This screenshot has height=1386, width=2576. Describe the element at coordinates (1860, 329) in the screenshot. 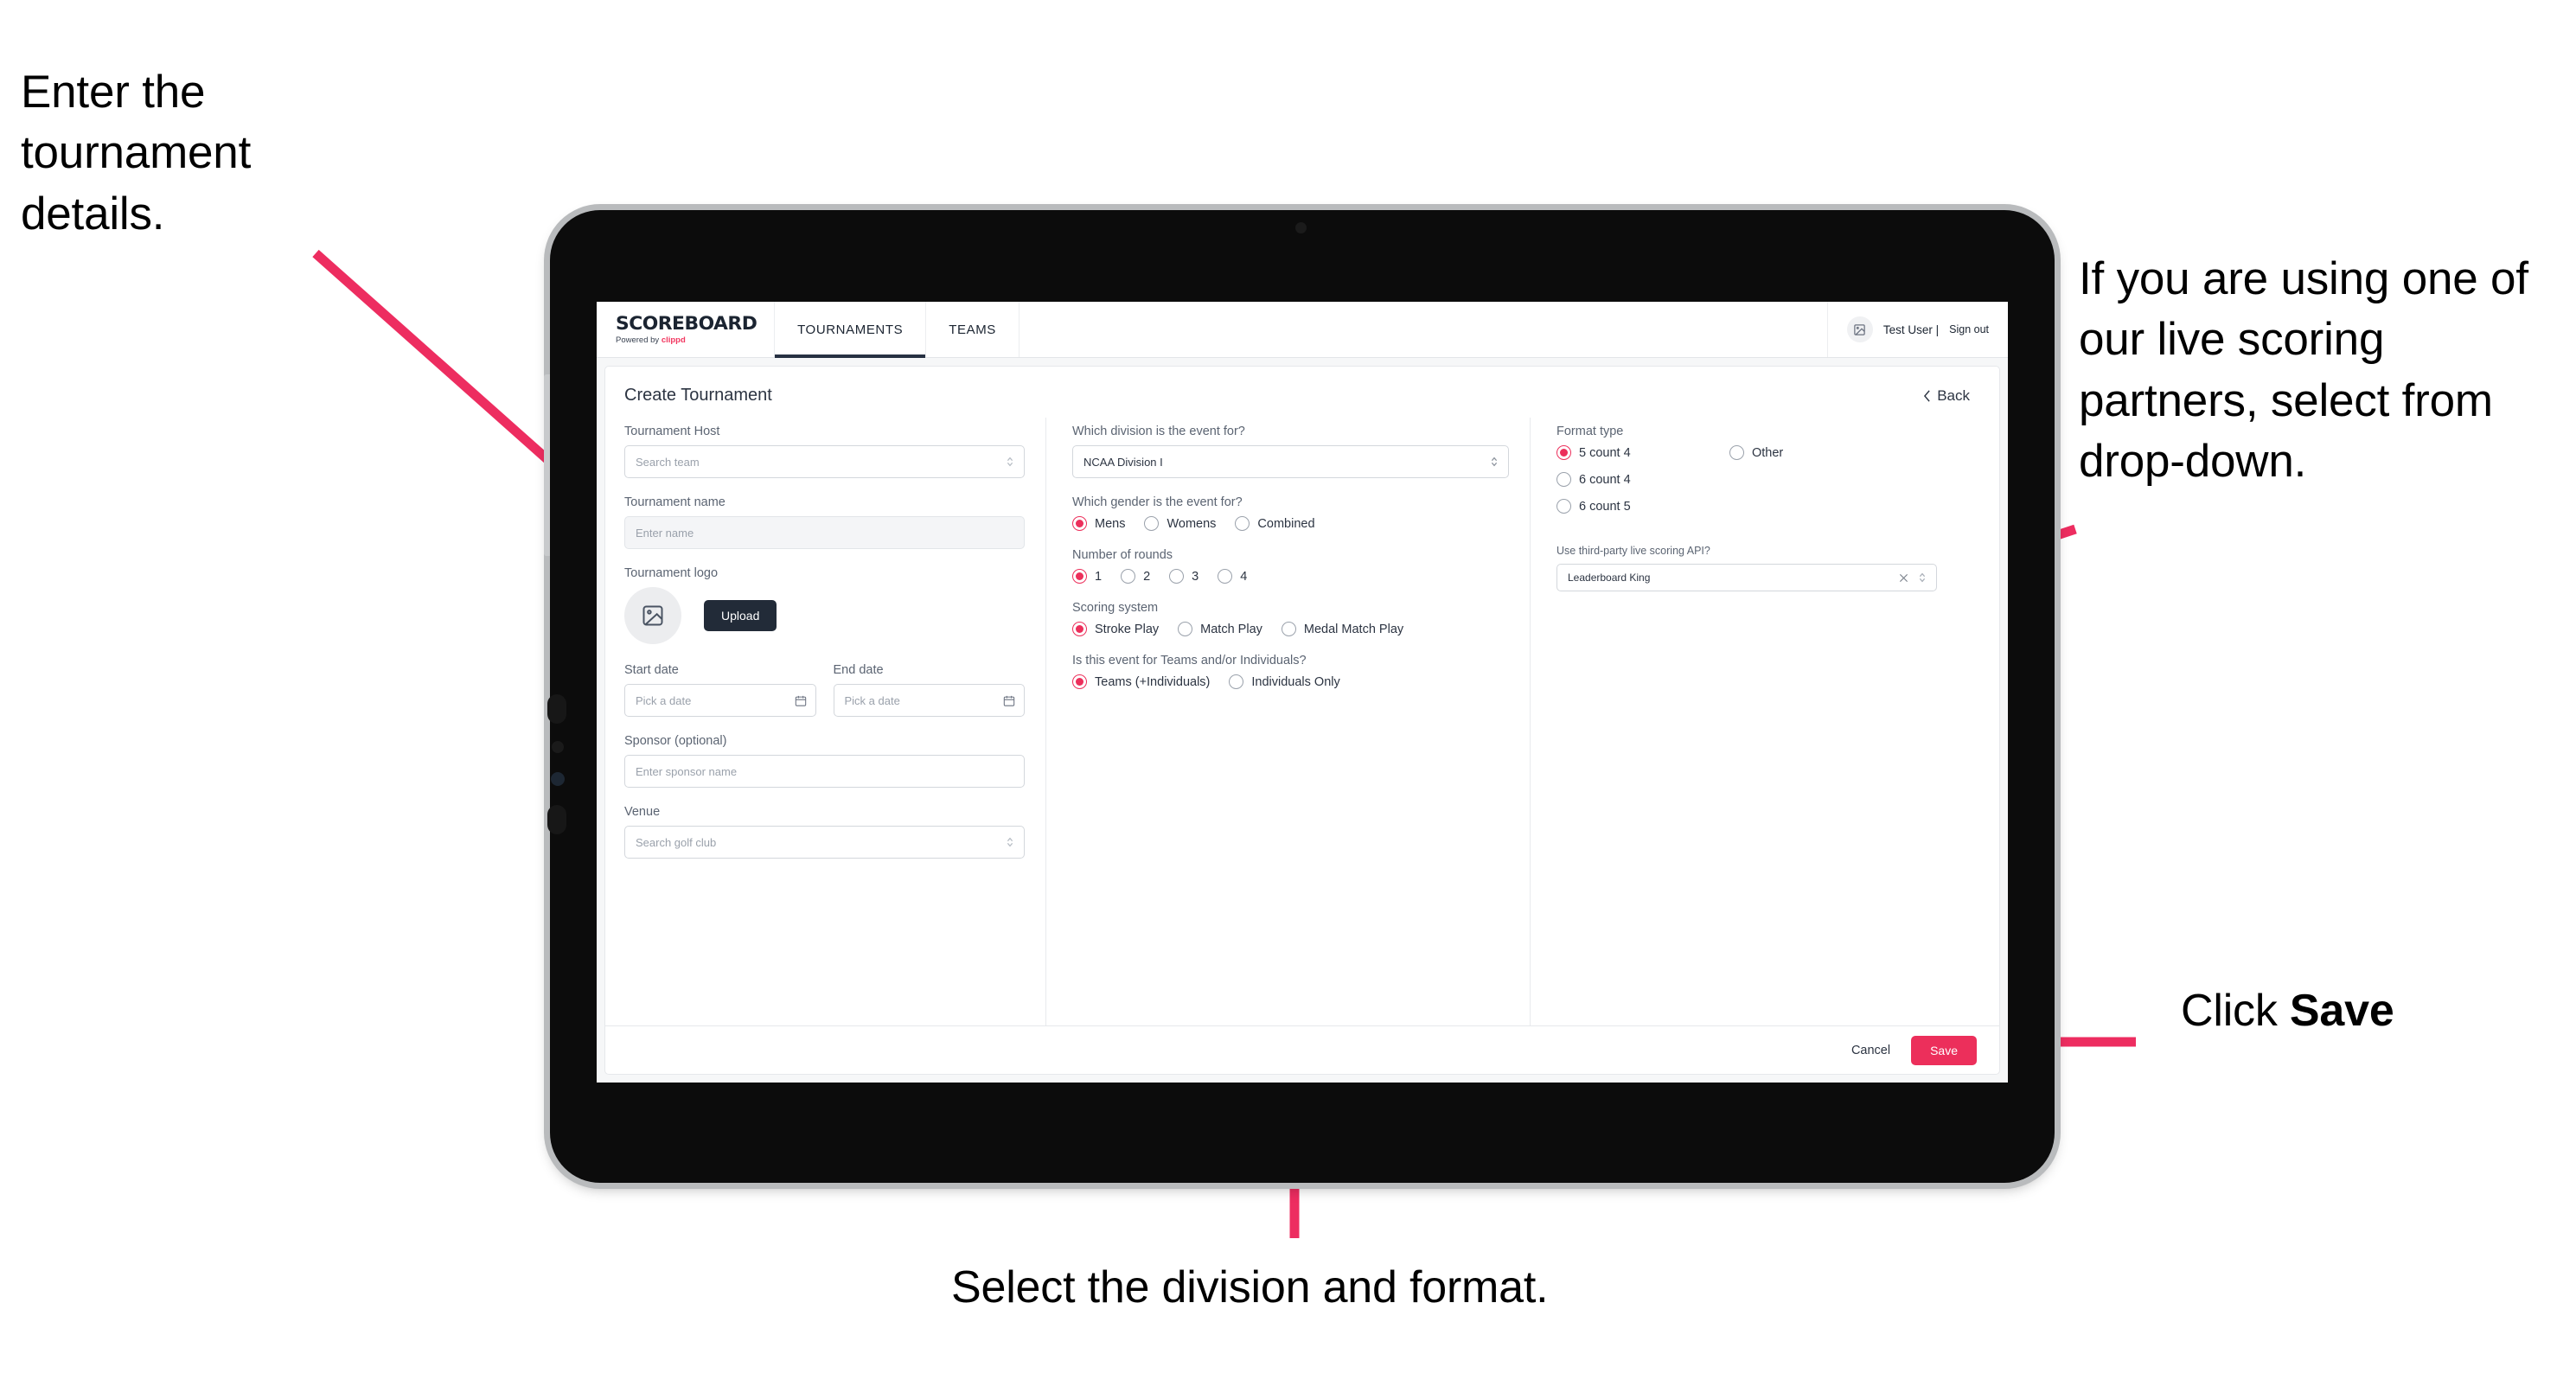

I see `avatar` at that location.